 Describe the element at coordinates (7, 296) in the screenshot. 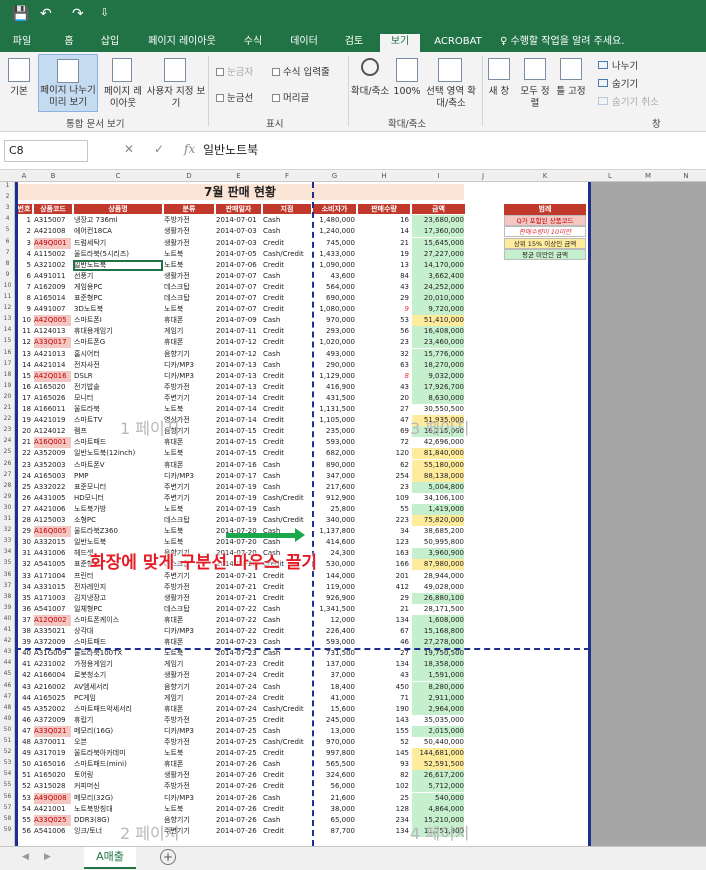

I see `row-header: 11` at that location.